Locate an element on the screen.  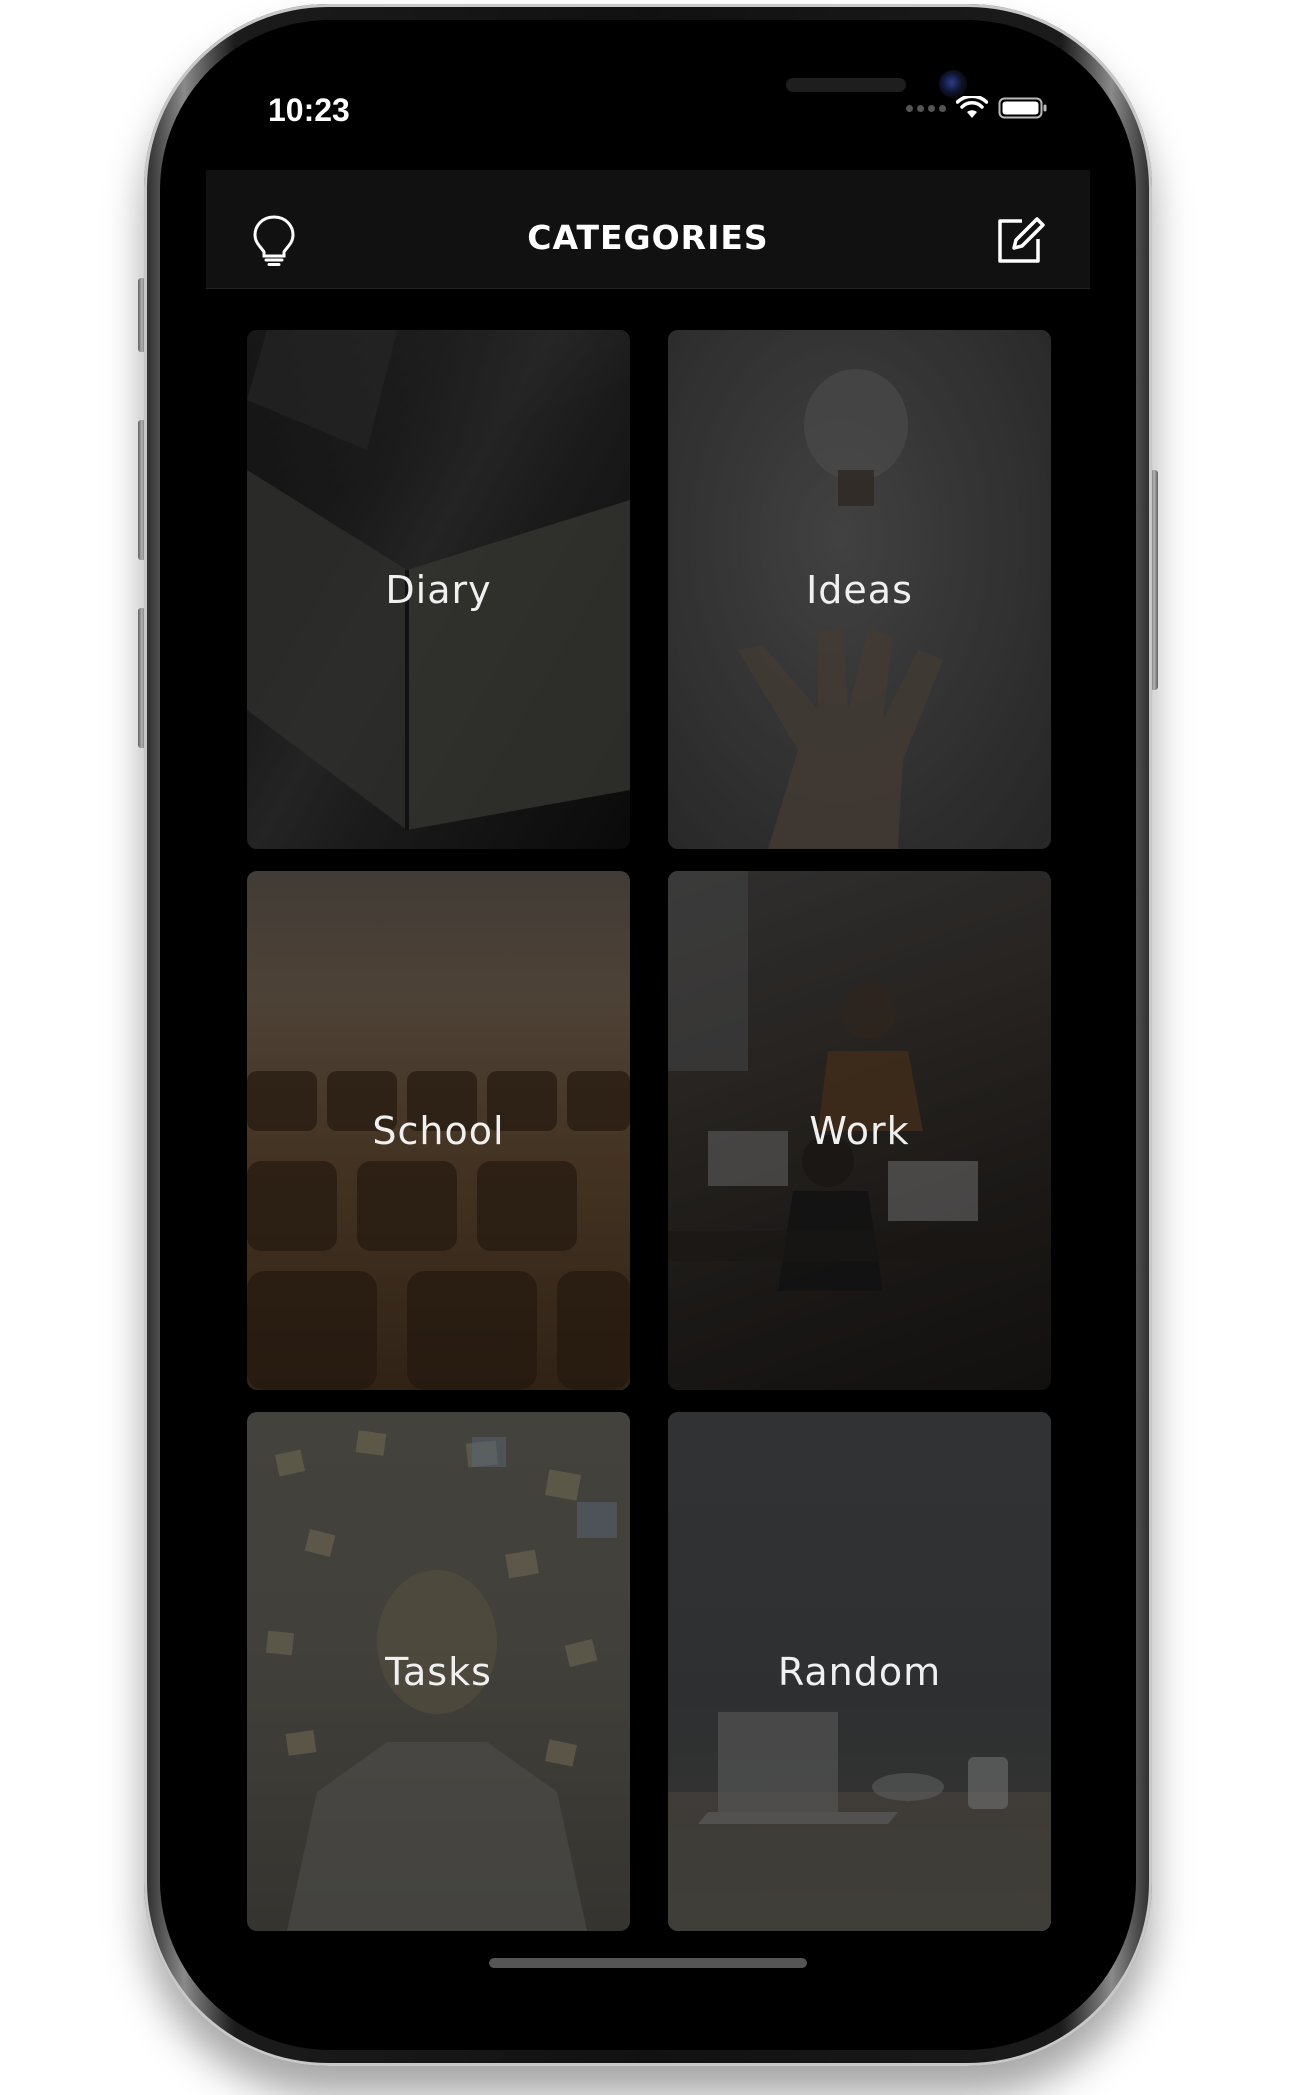
category-label: Diary is located at coordinates (438, 589).